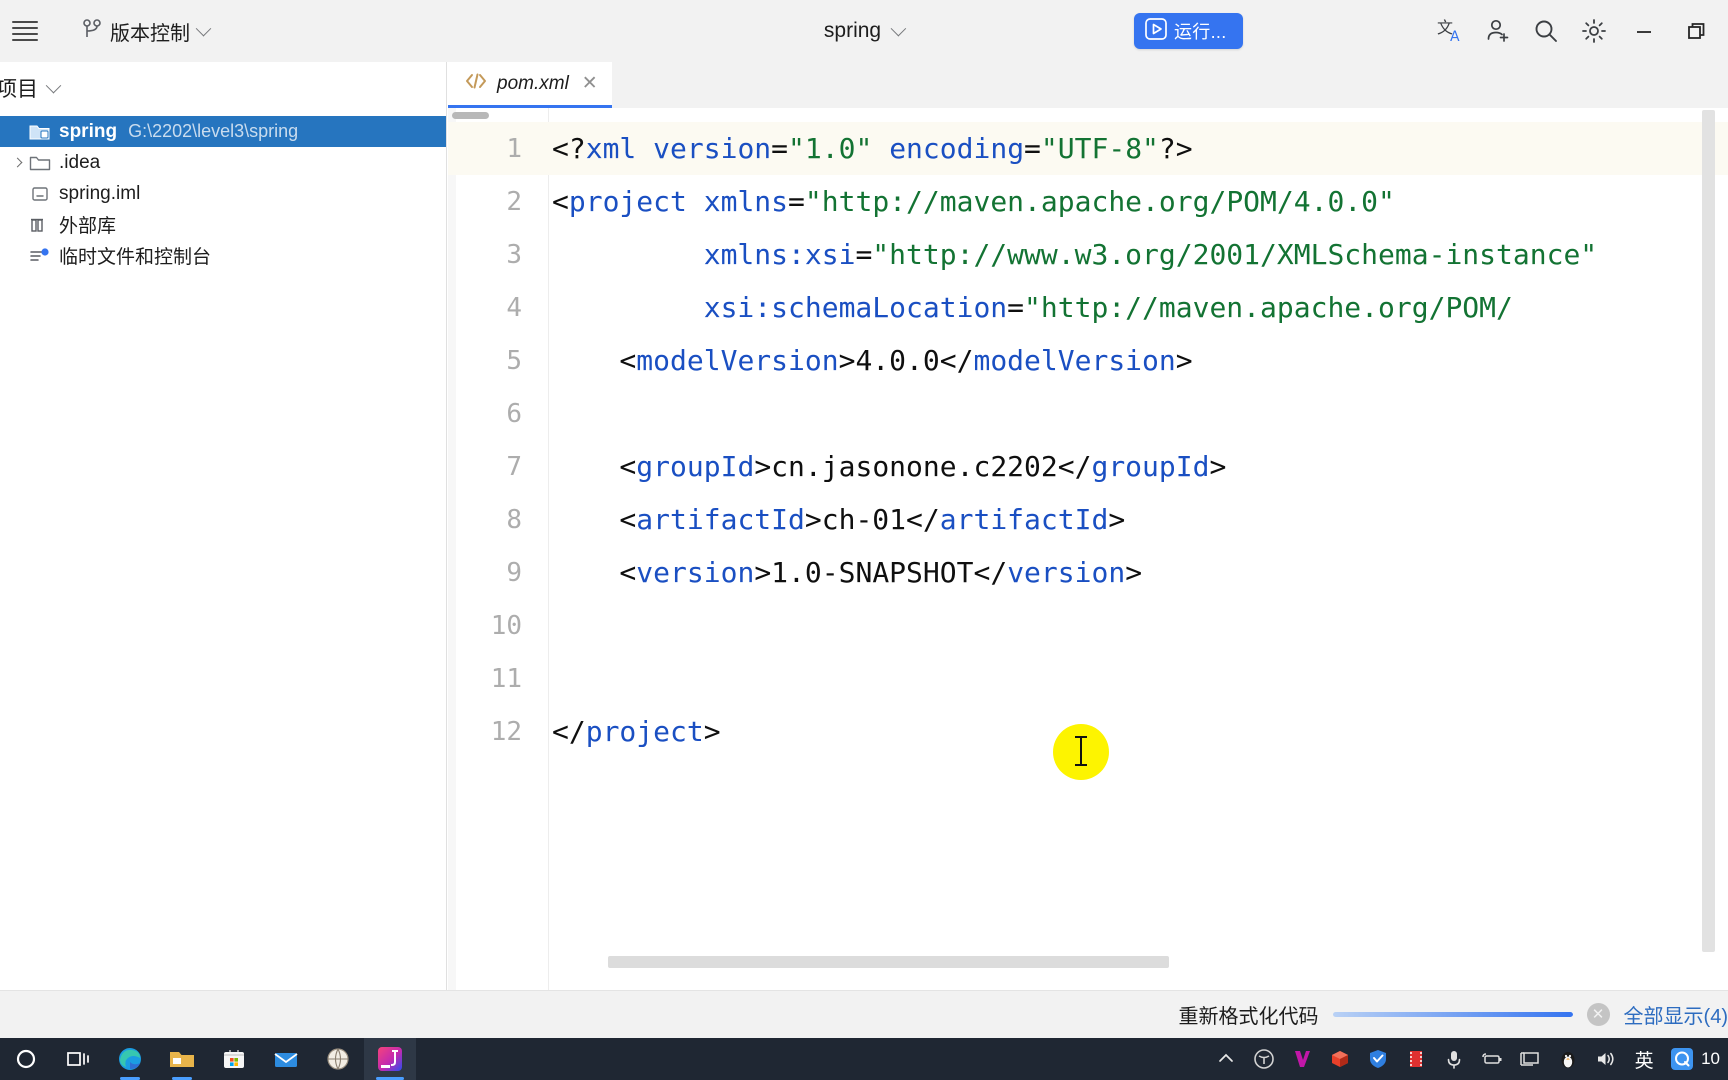  I want to click on code-line: 8 <artifactId>ch-01</artifactId>, so click(1088, 519).